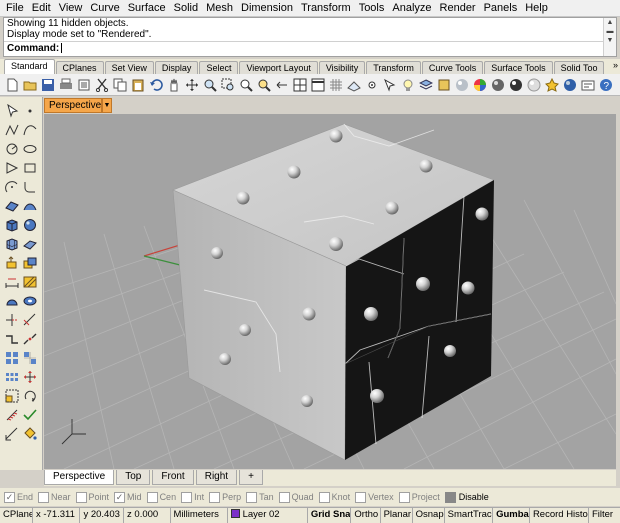  What do you see at coordinates (30, 282) in the screenshot?
I see `hatch-icon` at bounding box center [30, 282].